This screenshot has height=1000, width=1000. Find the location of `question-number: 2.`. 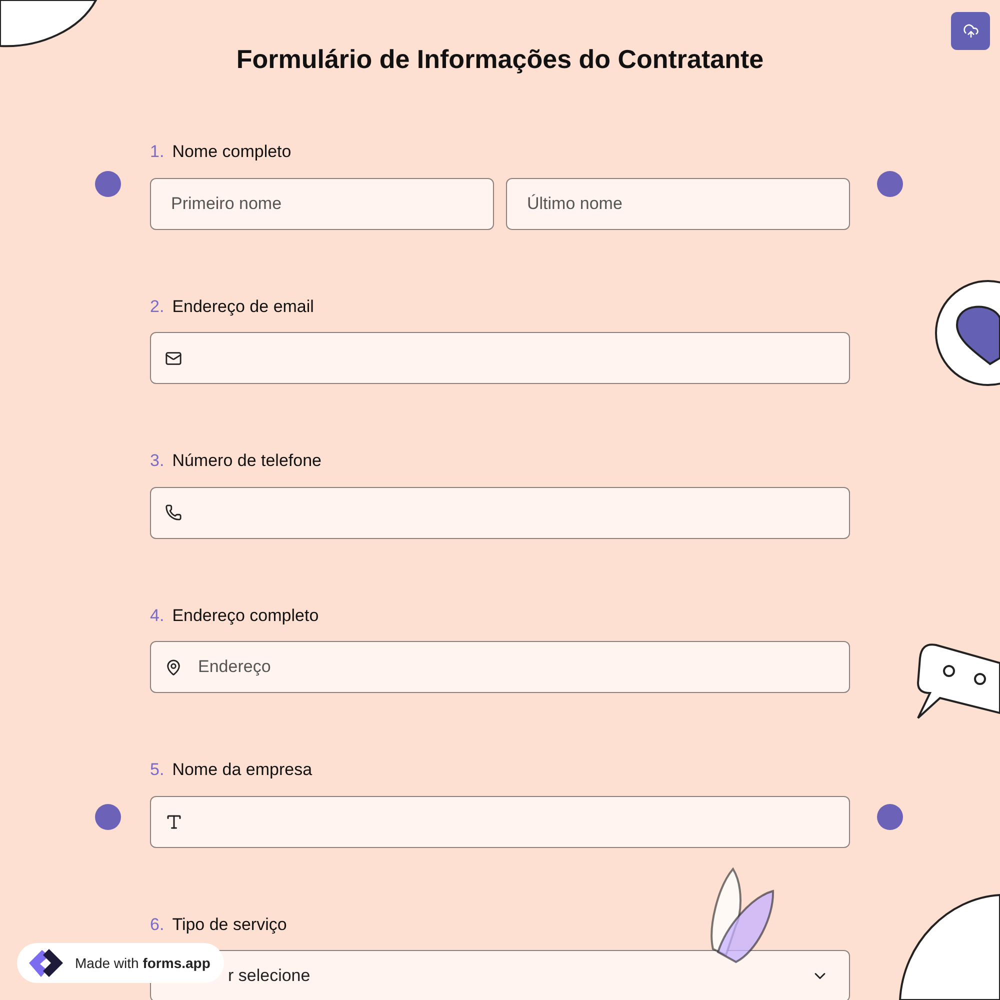

question-number: 2. is located at coordinates (157, 307).